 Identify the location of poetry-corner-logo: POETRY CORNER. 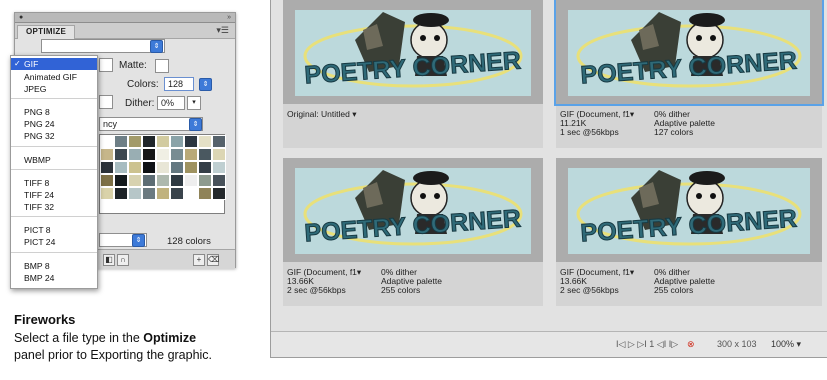
(689, 211).